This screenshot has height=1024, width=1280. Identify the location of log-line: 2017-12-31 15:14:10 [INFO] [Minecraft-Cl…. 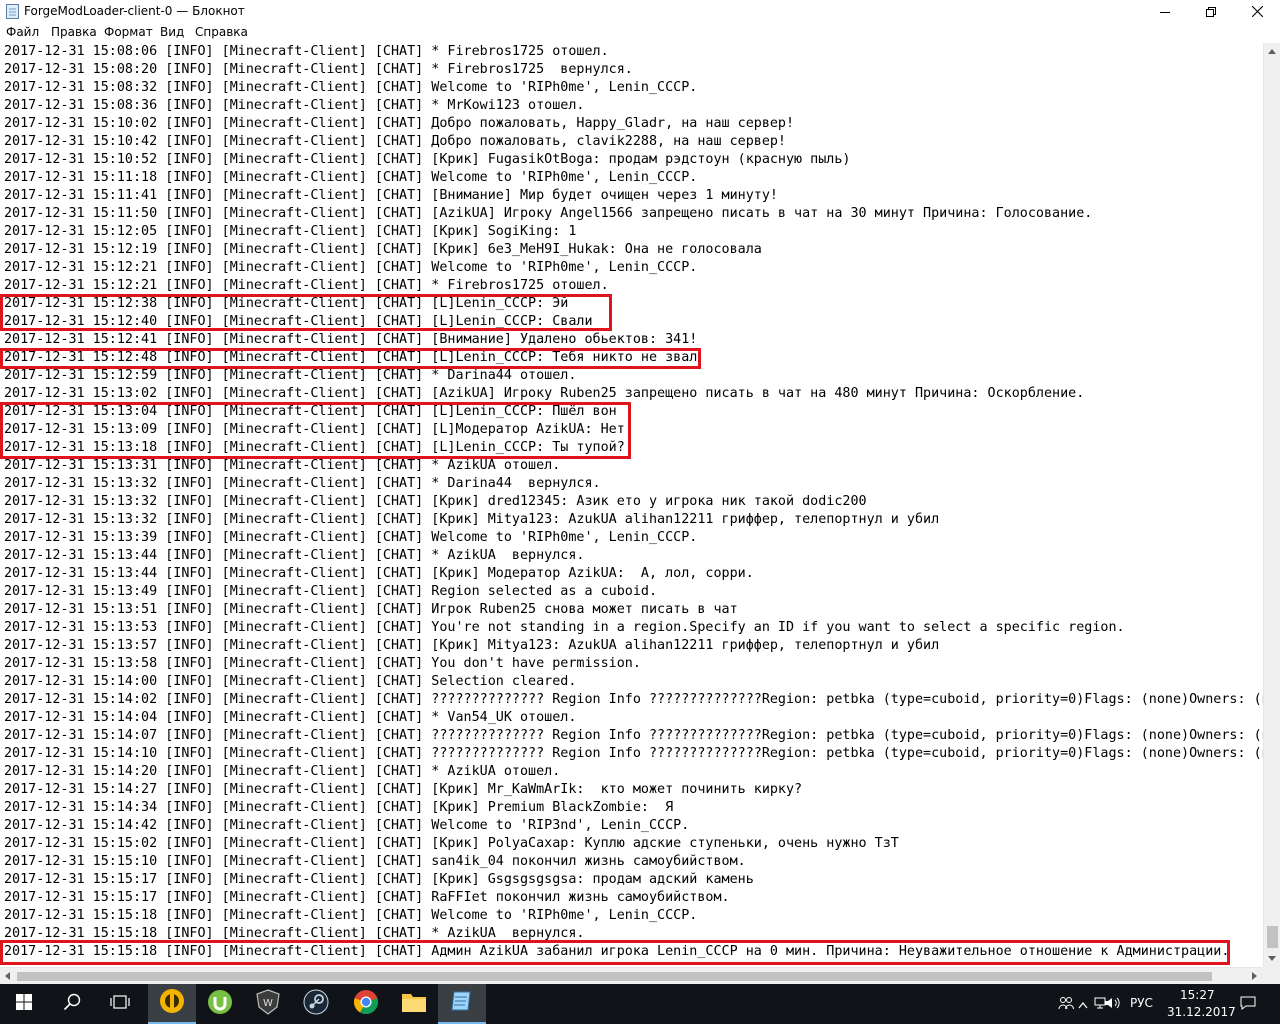
(633, 753).